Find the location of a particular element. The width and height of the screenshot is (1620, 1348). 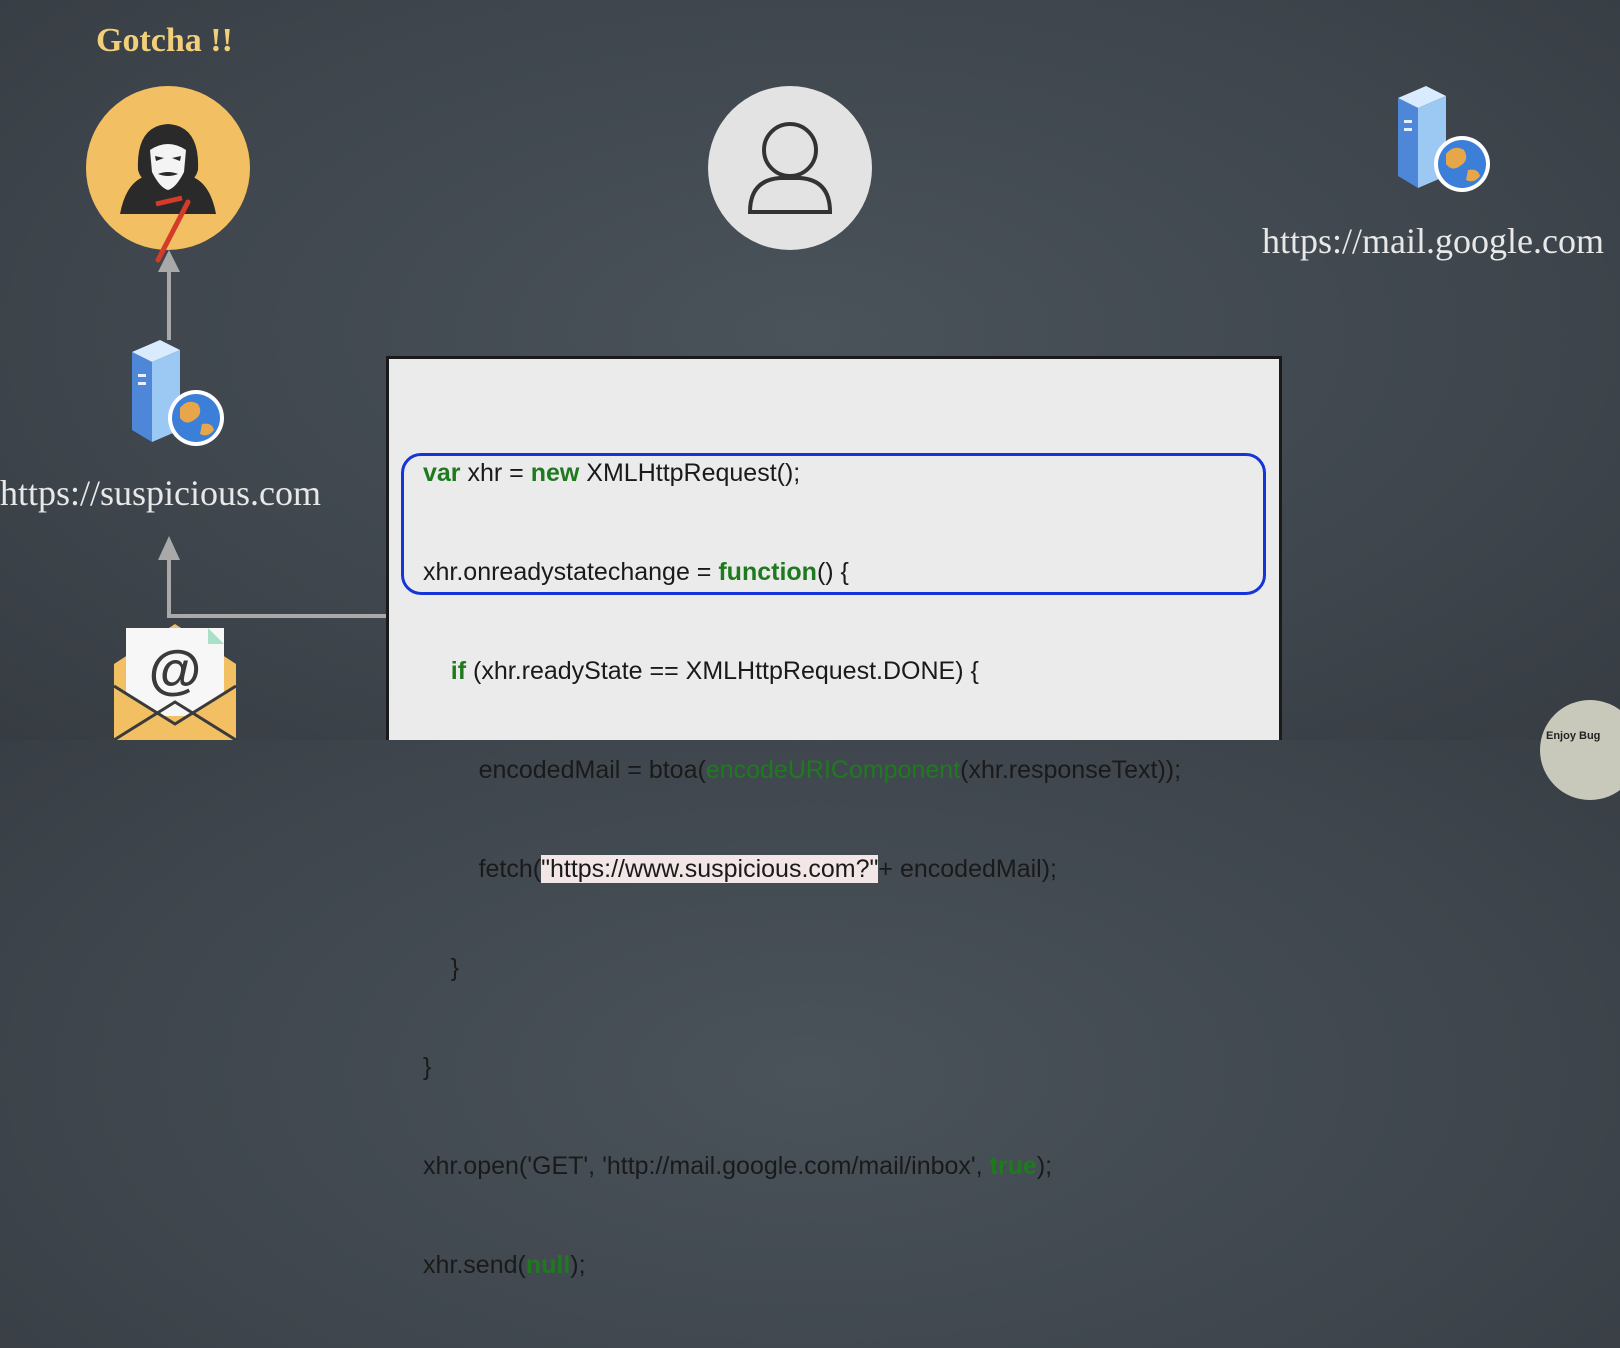

watermark-text: Enjoy Bug is located at coordinates (1573, 736).